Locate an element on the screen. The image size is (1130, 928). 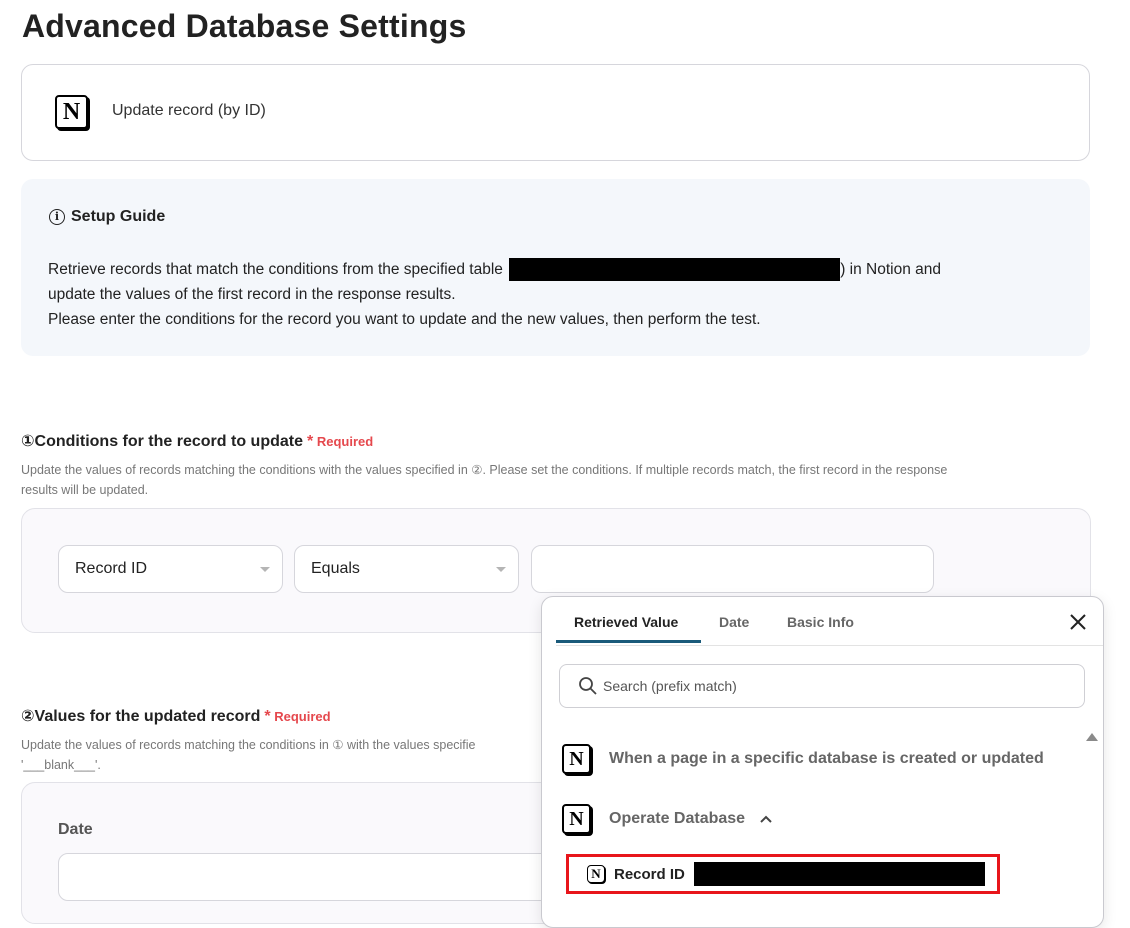
date-label: Date is located at coordinates (75, 829).